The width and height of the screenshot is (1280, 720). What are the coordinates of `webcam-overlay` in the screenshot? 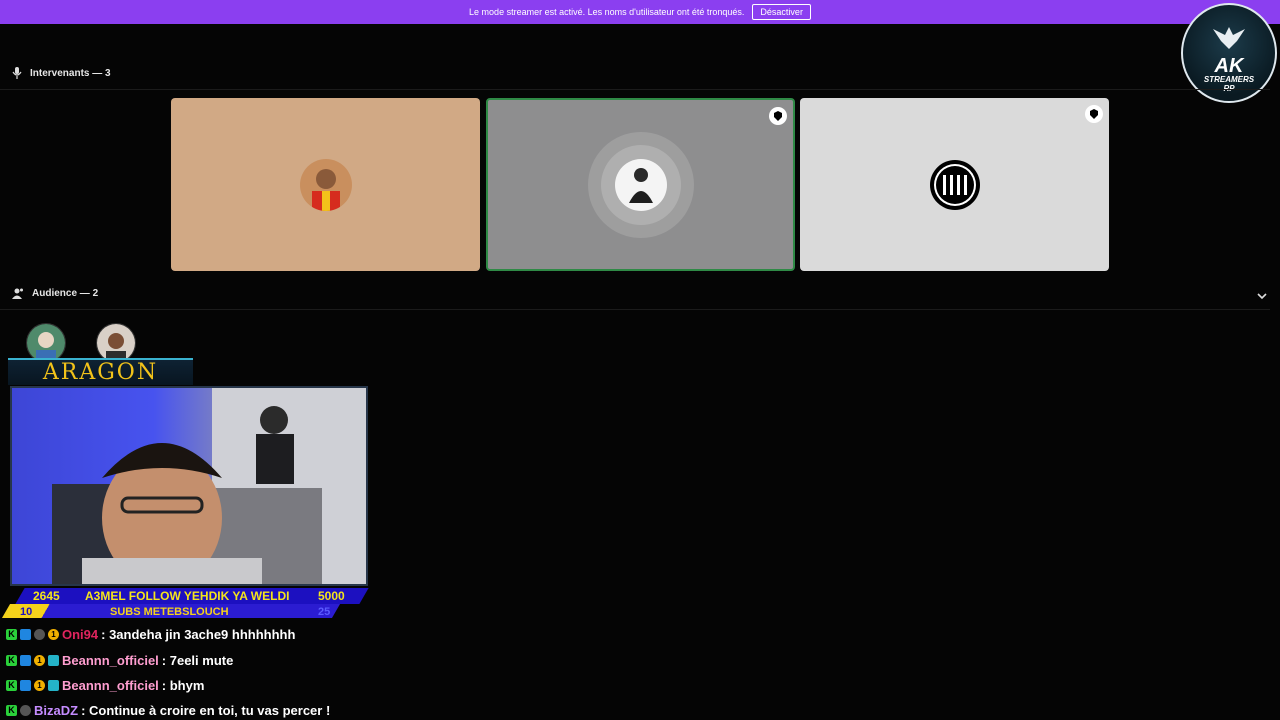 It's located at (189, 486).